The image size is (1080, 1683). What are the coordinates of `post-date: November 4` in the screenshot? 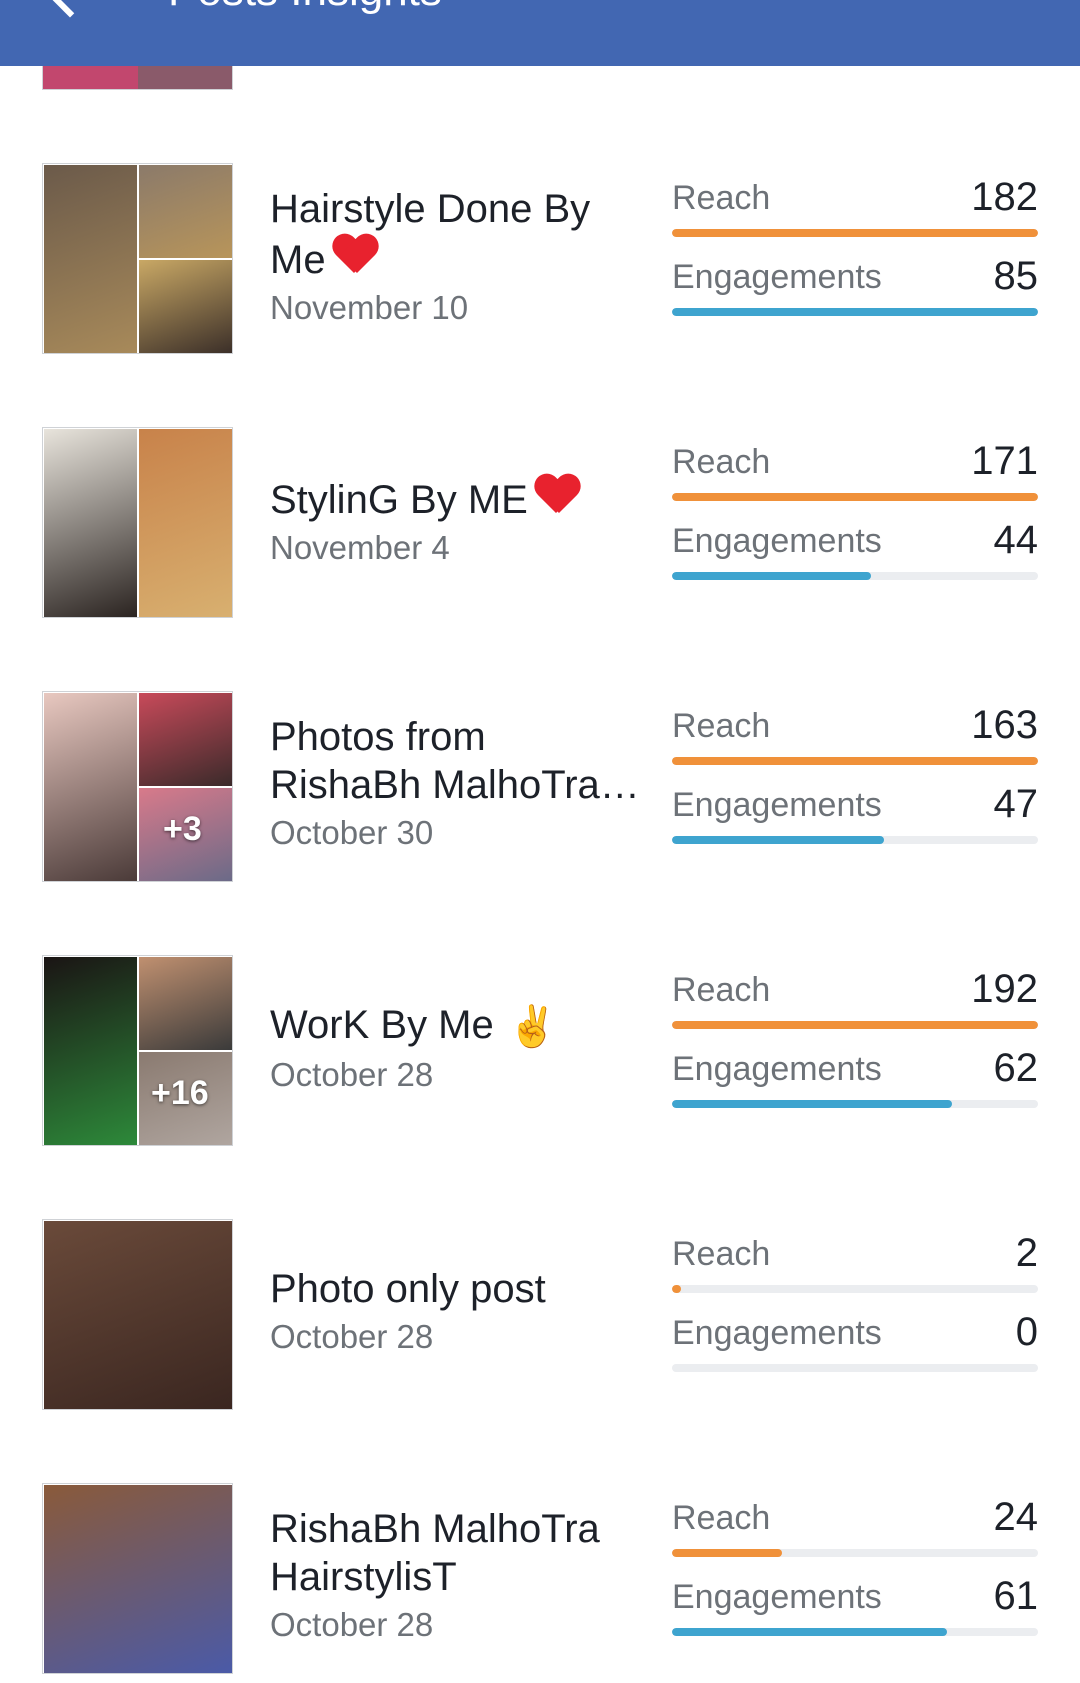 It's located at (360, 547).